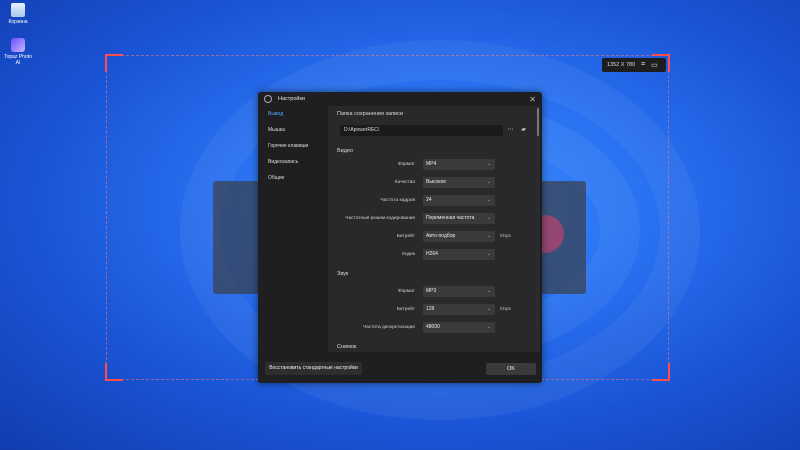  What do you see at coordinates (532, 99) in the screenshot?
I see `close-icon: ✕` at bounding box center [532, 99].